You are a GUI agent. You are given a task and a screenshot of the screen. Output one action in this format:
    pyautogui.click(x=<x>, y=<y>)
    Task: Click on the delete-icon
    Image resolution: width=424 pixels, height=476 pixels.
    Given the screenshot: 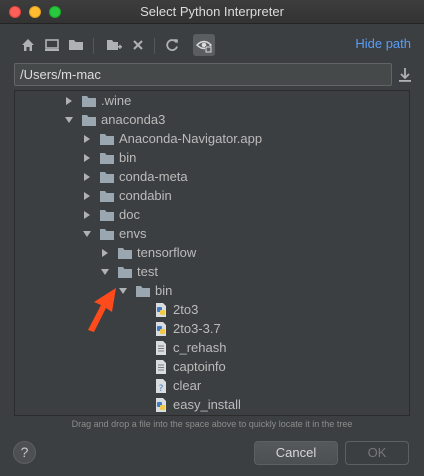 What is the action you would take?
    pyautogui.click(x=138, y=45)
    